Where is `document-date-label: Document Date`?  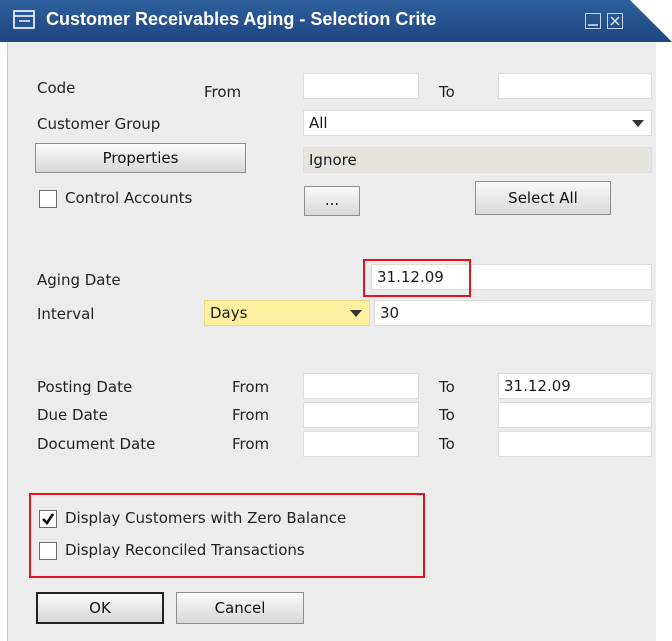
document-date-label: Document Date is located at coordinates (96, 444).